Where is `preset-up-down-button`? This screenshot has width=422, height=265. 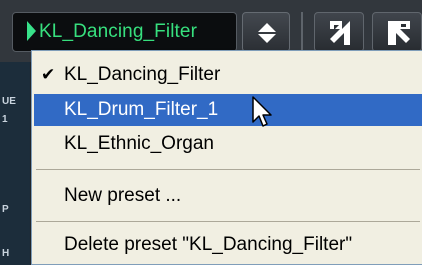 preset-up-down-button is located at coordinates (266, 32).